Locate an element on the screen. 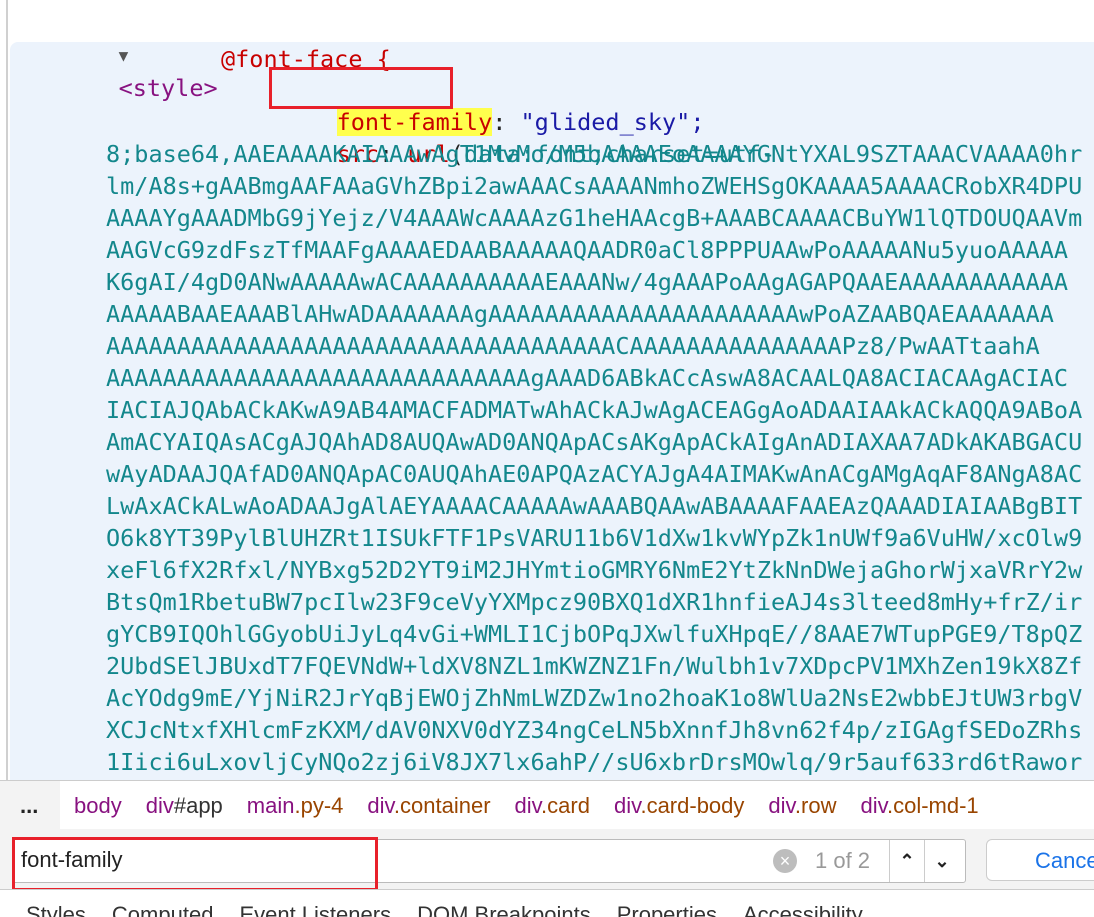 The image size is (1094, 917). find-bar: × 1 of 2 ⌃ ⌄ Cancel is located at coordinates (547, 860).